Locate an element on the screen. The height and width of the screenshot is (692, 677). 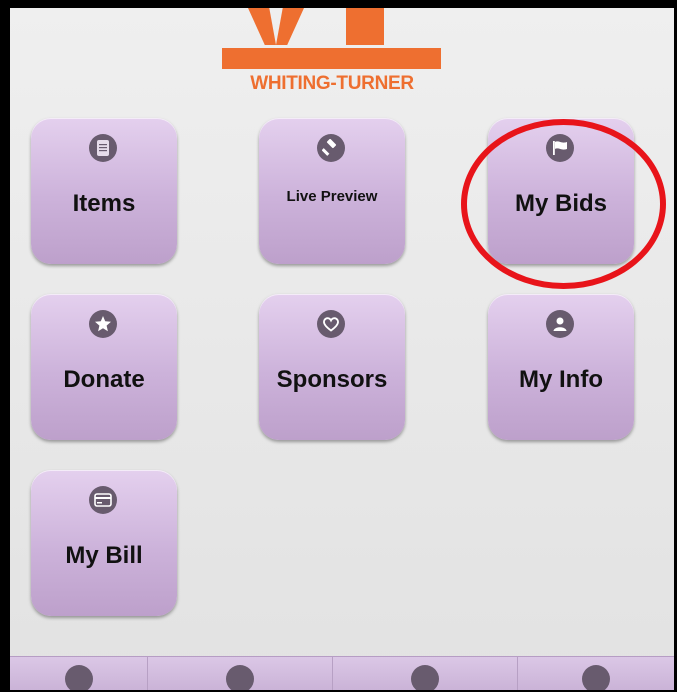
home-icon is located at coordinates (78, 677).